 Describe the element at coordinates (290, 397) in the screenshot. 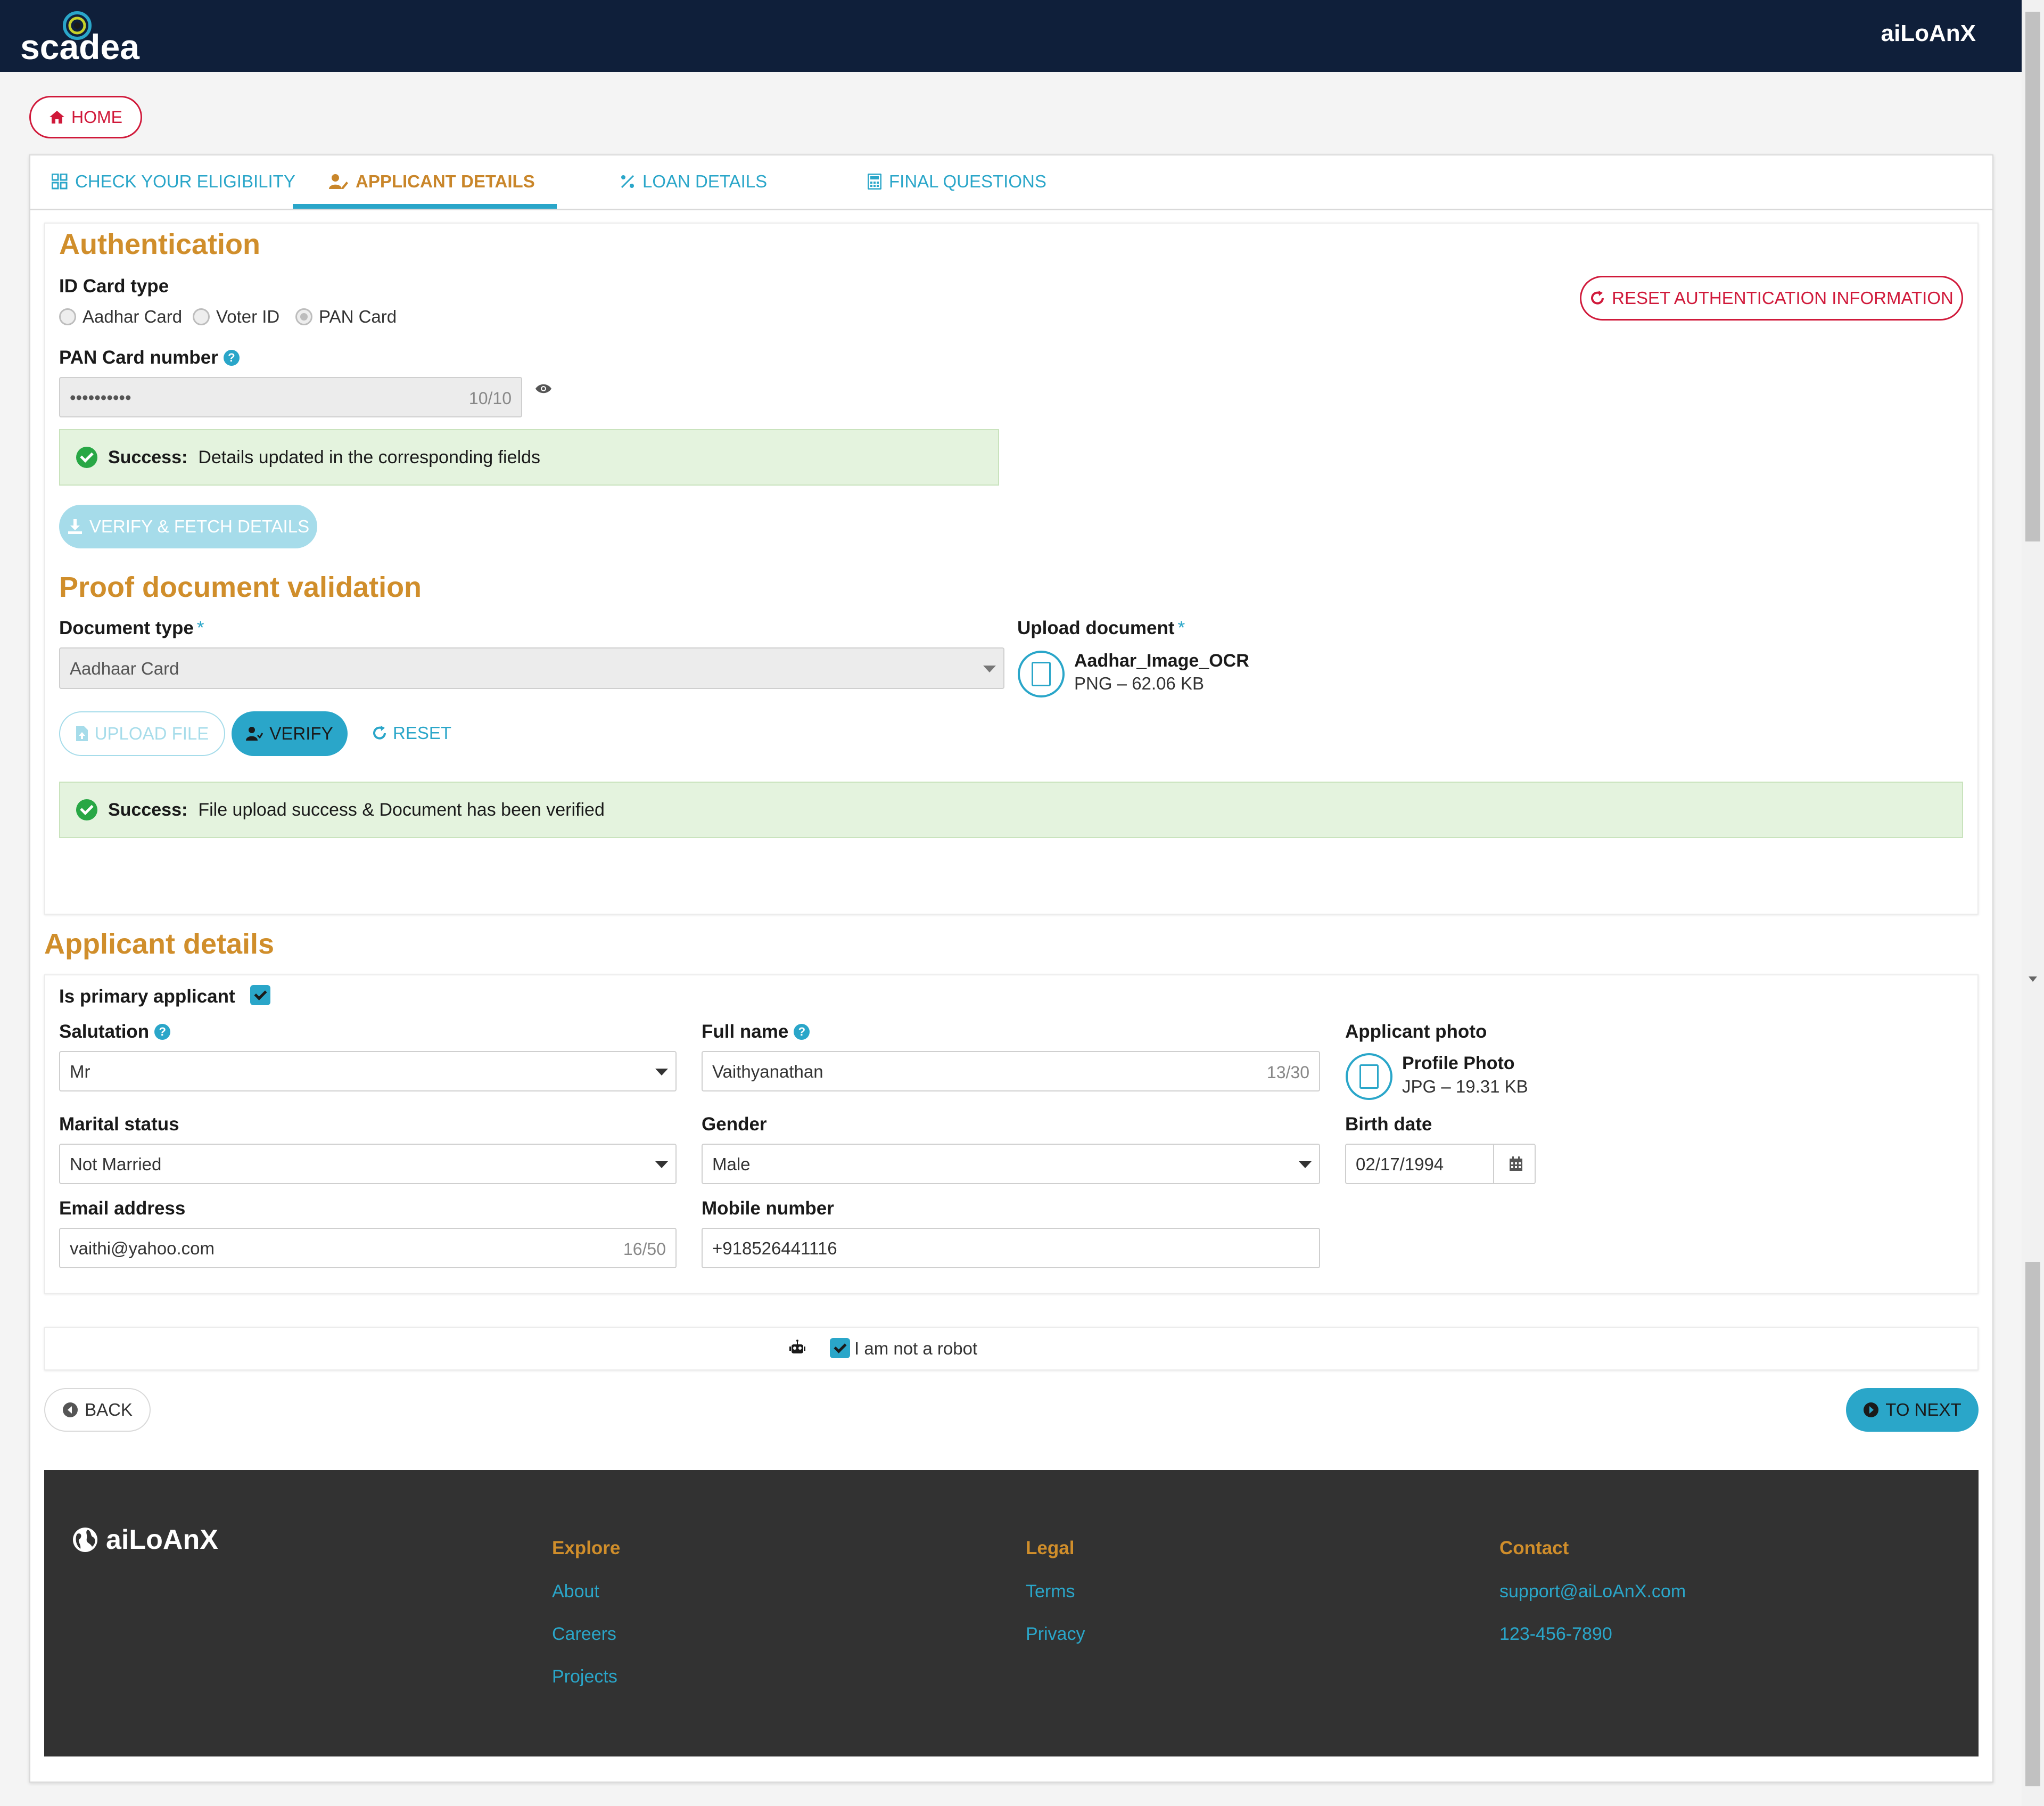

I see `pan-card-number-input: •••••••••• 10/10` at that location.